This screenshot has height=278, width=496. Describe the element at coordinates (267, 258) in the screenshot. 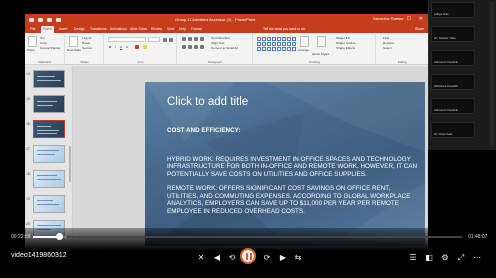

I see `forward-icon: ⟳` at that location.